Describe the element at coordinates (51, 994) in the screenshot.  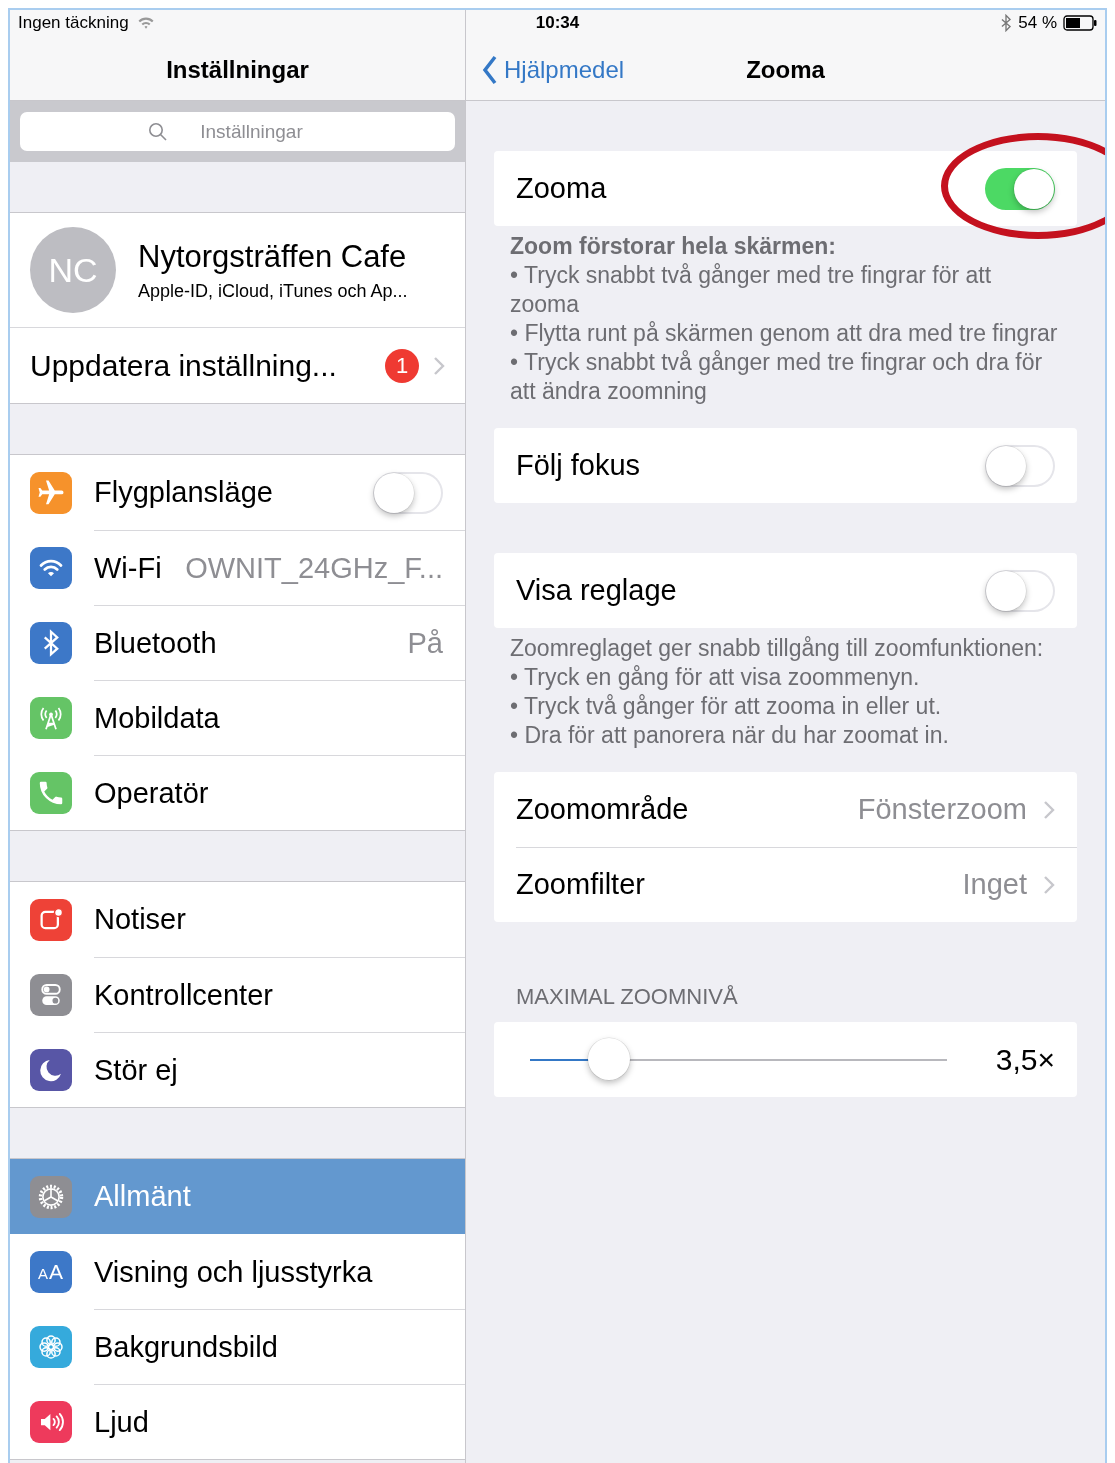
I see `switches-app-icon` at that location.